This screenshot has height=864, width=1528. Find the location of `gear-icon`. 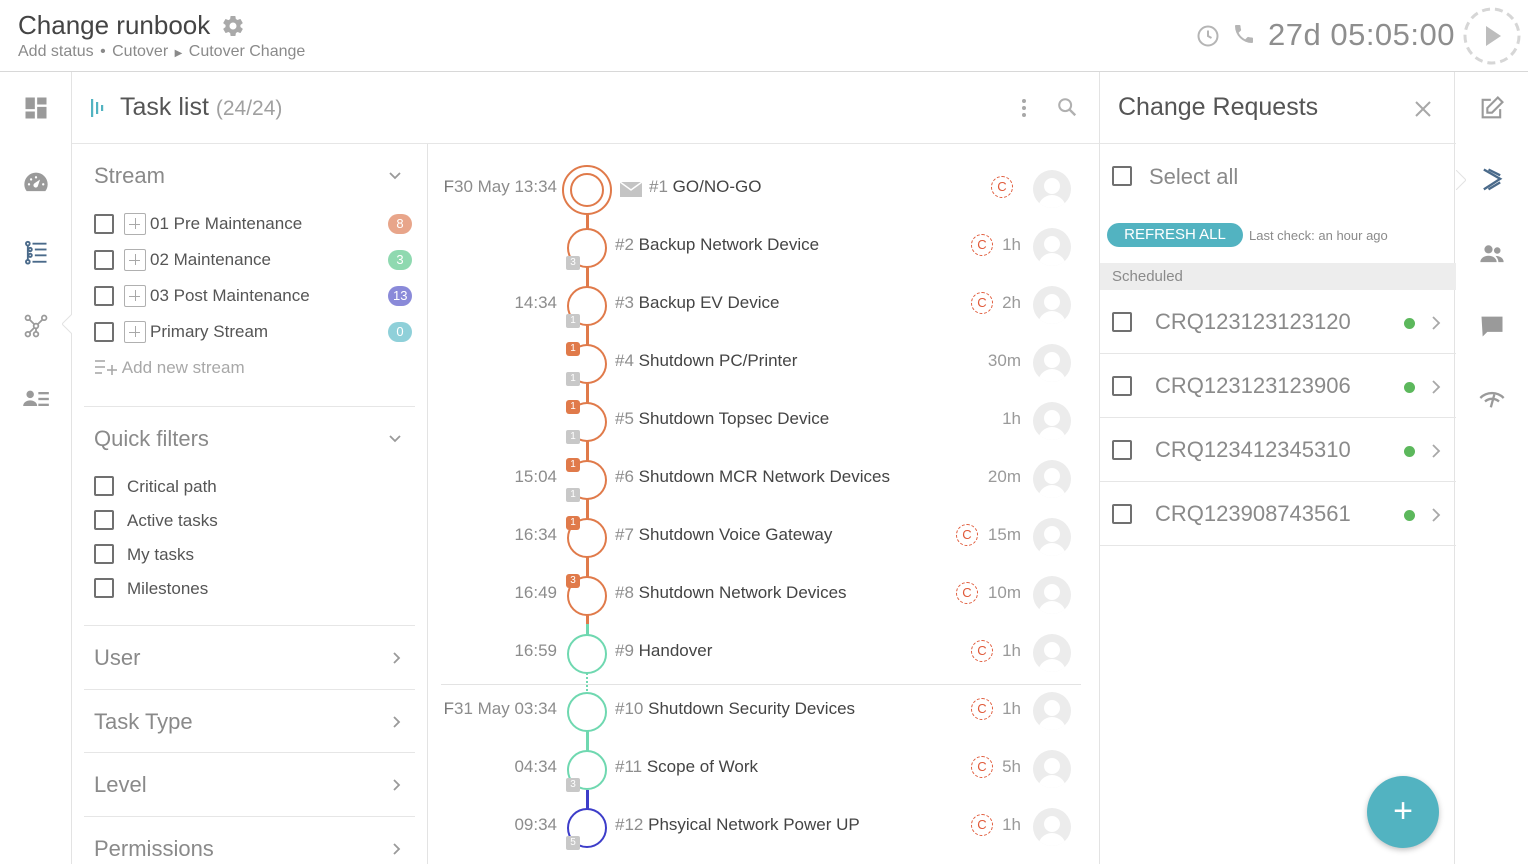

gear-icon is located at coordinates (233, 26).